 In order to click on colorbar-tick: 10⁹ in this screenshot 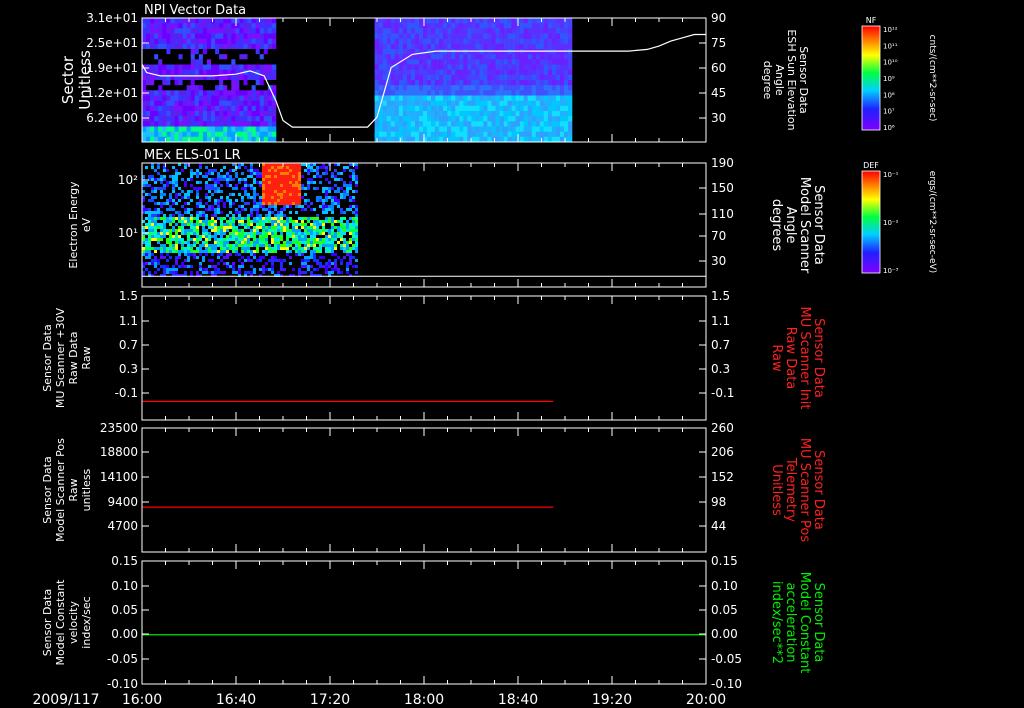, I will do `click(889, 79)`.